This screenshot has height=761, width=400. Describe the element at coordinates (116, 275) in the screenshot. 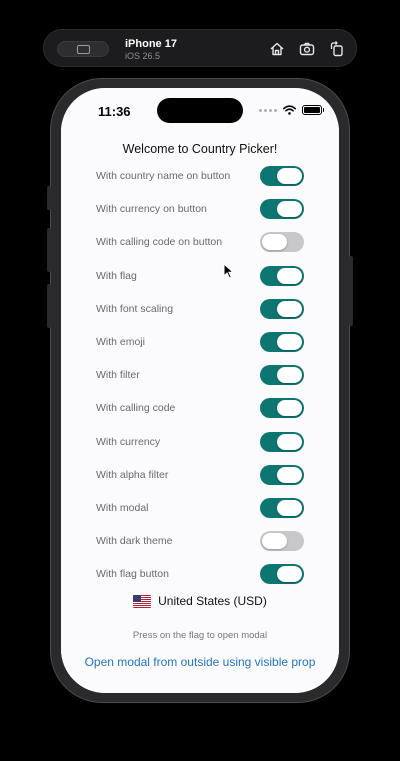

I see `option-label: With flag` at that location.